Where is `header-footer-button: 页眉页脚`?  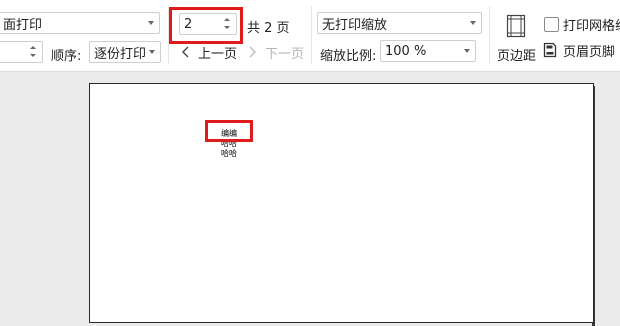 header-footer-button: 页眉页脚 is located at coordinates (579, 50).